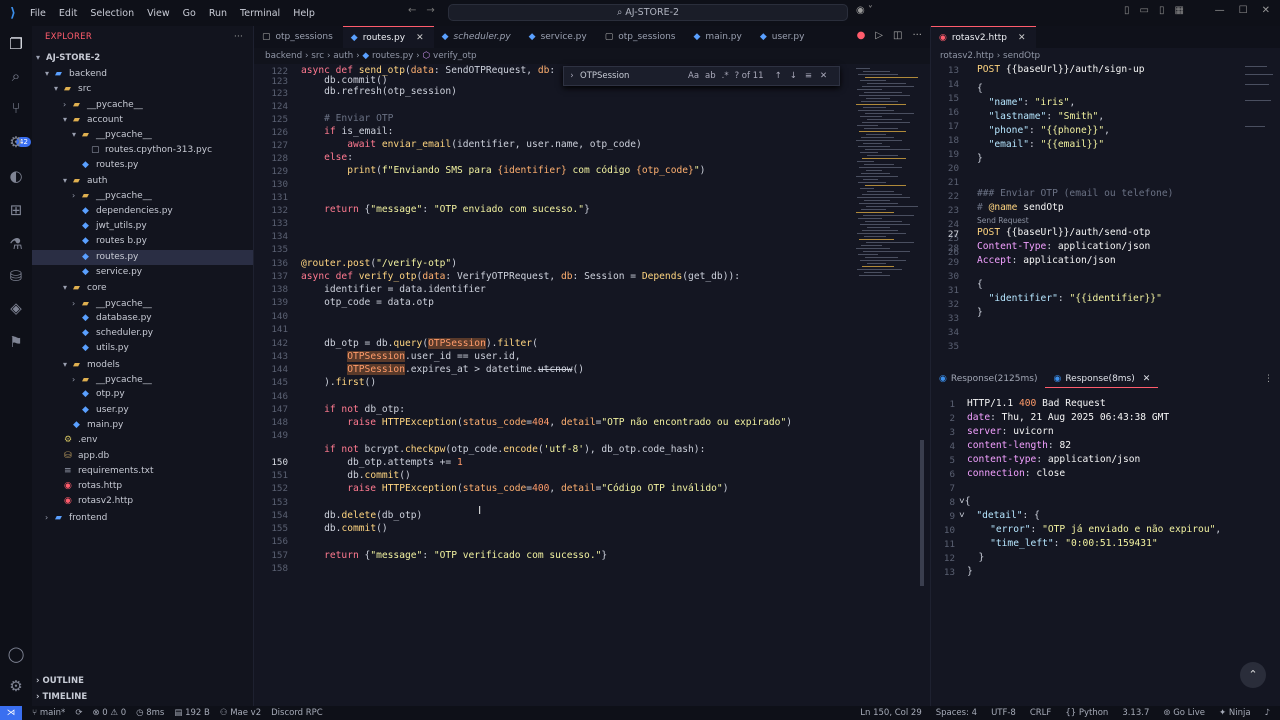 The height and width of the screenshot is (720, 1280). Describe the element at coordinates (142, 486) in the screenshot. I see `tree-file: ◉ rotas.http` at that location.